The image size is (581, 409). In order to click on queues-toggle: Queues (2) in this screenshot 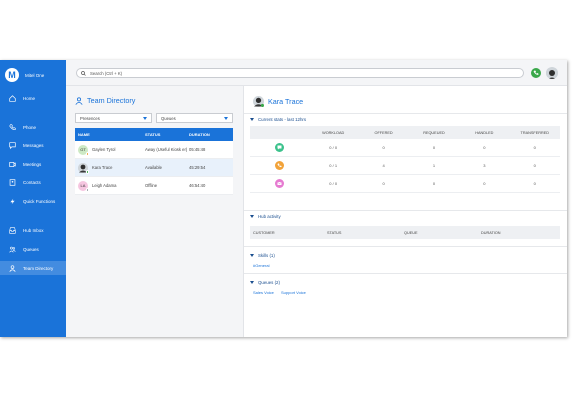, I will do `click(265, 282)`.